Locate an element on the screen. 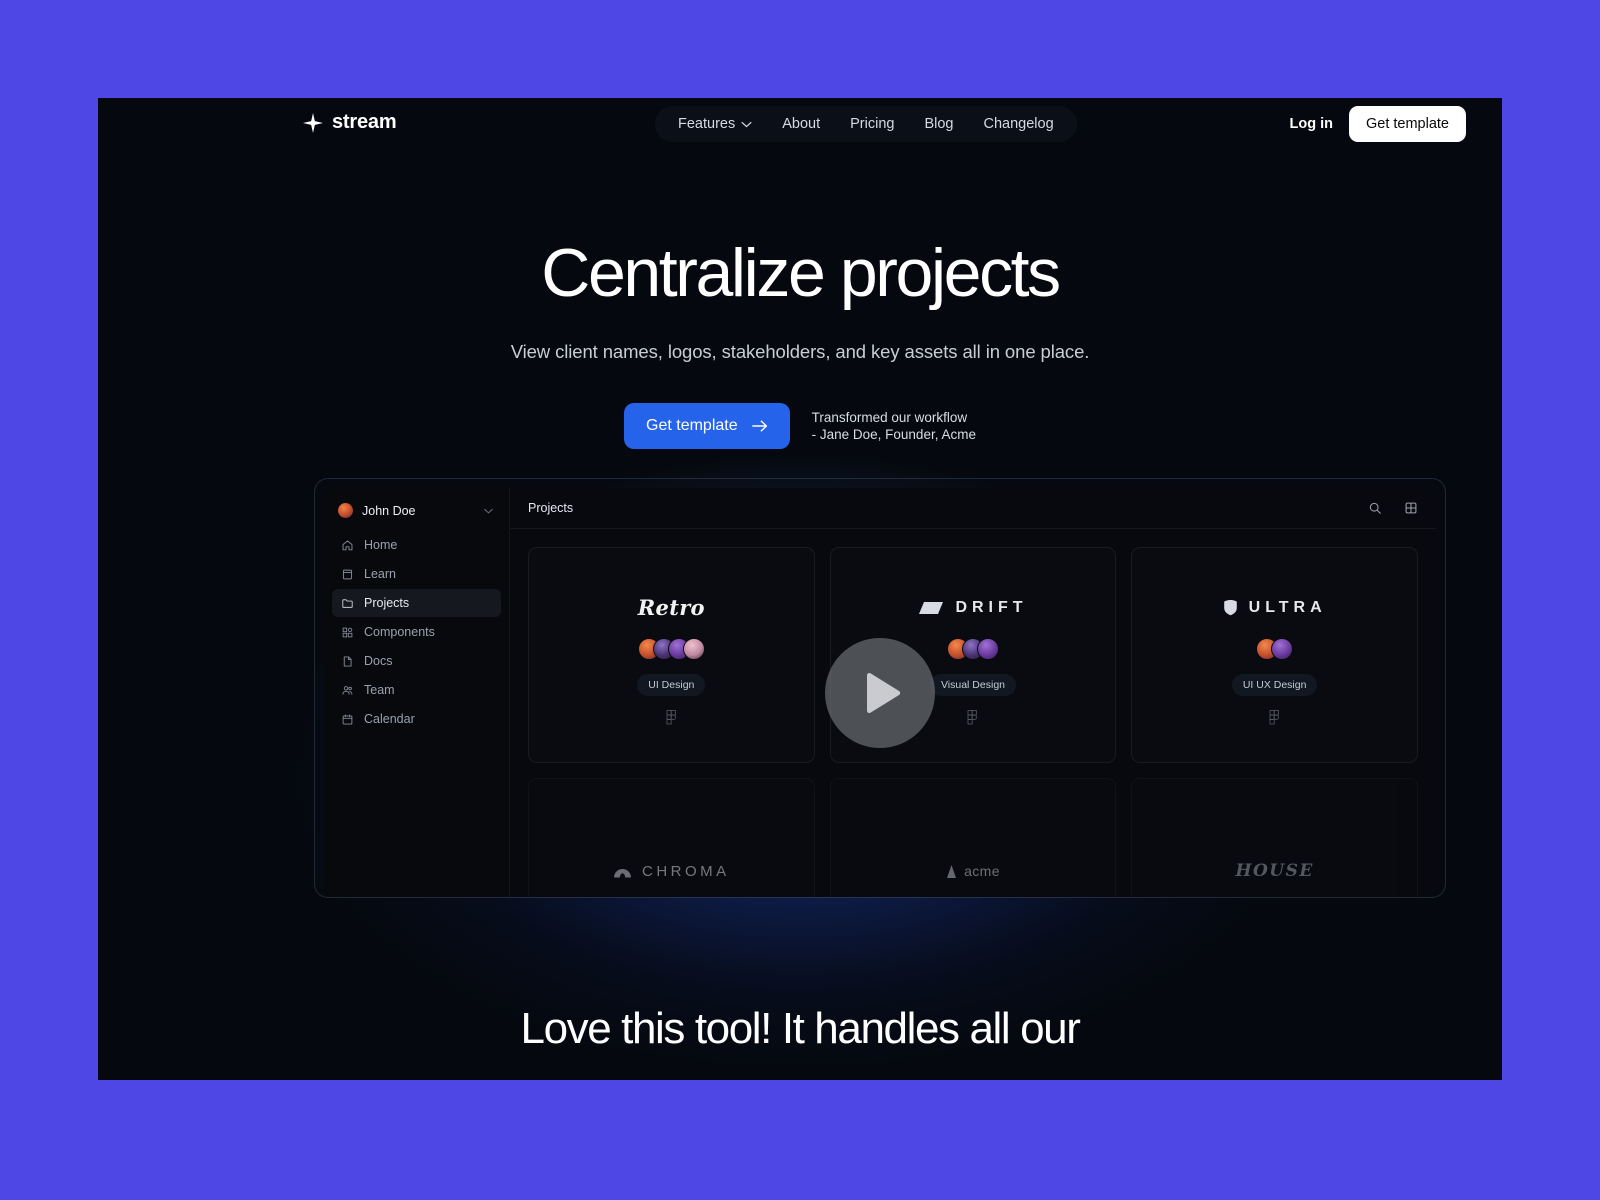  sidebar-item-label: Home is located at coordinates (381, 545).